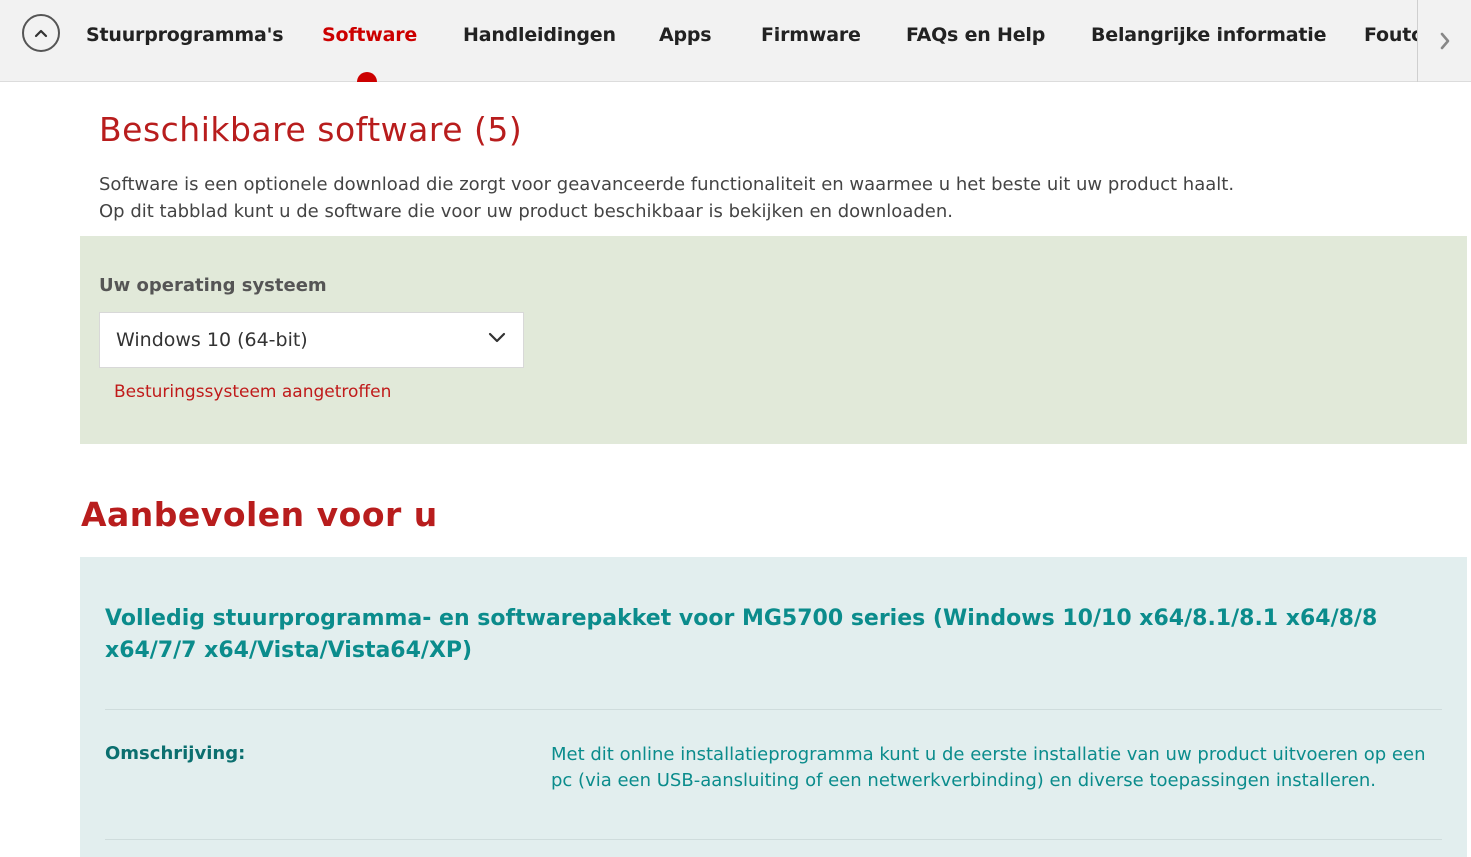 The height and width of the screenshot is (857, 1471). What do you see at coordinates (212, 340) in the screenshot?
I see `os-selected-value: Windows 10 (64-bit)` at bounding box center [212, 340].